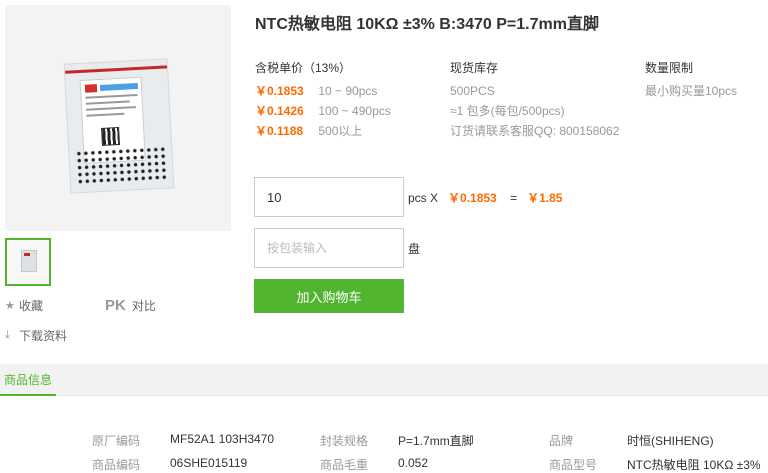  Describe the element at coordinates (472, 198) in the screenshot. I see `calc-unit-price: ￥0.1853` at that location.